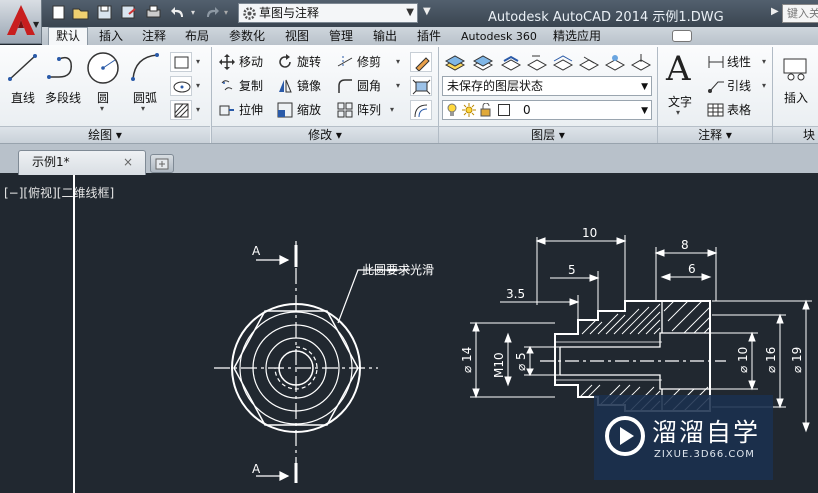 The image size is (818, 493). Describe the element at coordinates (392, 109) in the screenshot. I see `array-dropdown-icon: ▾` at that location.